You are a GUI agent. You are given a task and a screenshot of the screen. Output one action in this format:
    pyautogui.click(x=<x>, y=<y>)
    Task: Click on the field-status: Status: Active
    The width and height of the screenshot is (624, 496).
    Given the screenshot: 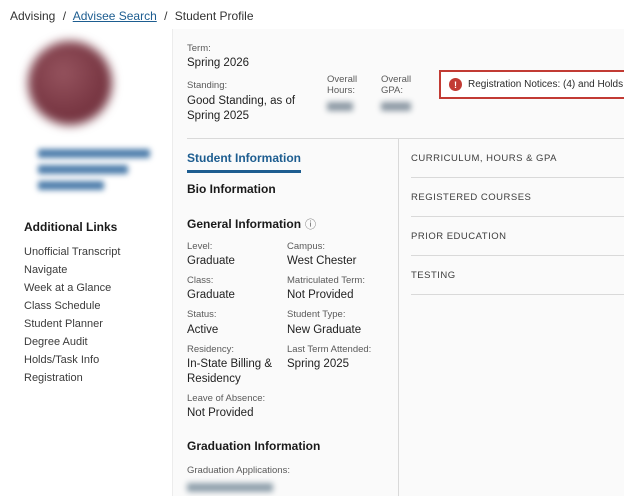 What is the action you would take?
    pyautogui.click(x=237, y=323)
    